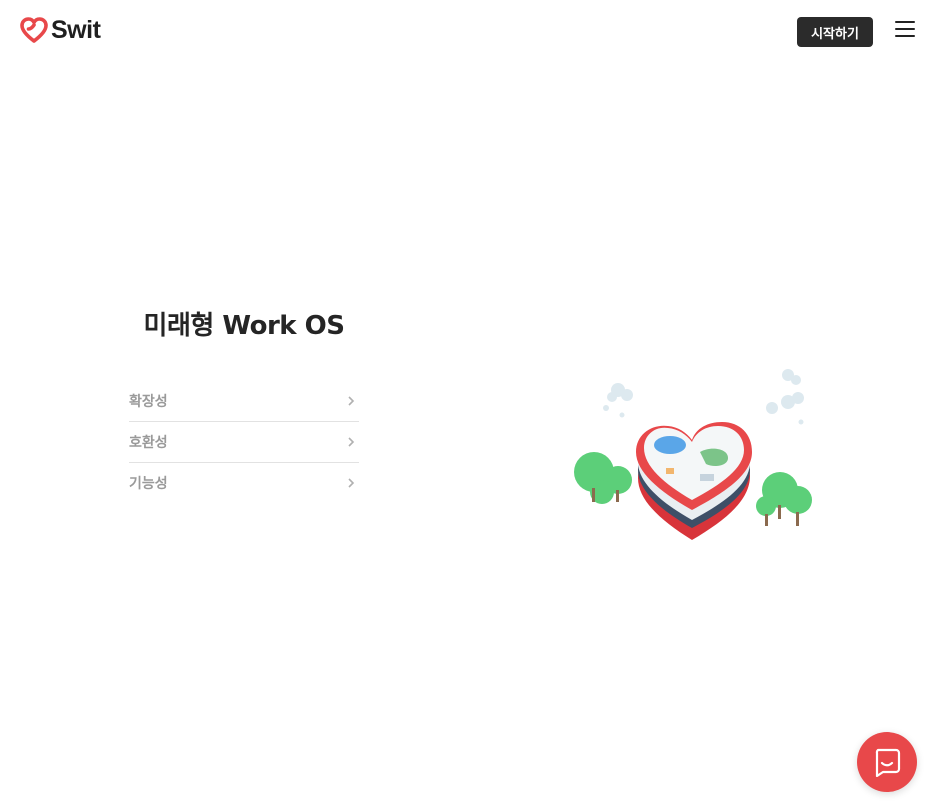 The height and width of the screenshot is (812, 937). What do you see at coordinates (148, 402) in the screenshot?
I see `feature-label: 확장성` at bounding box center [148, 402].